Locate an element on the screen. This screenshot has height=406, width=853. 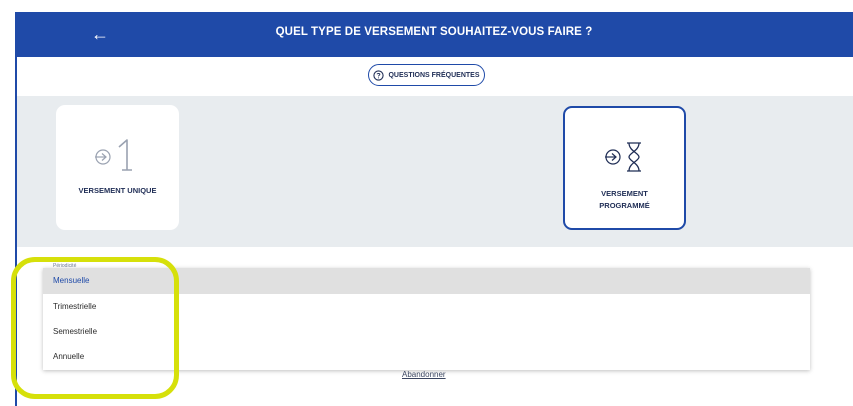
annotation-highlight is located at coordinates (95, 328).